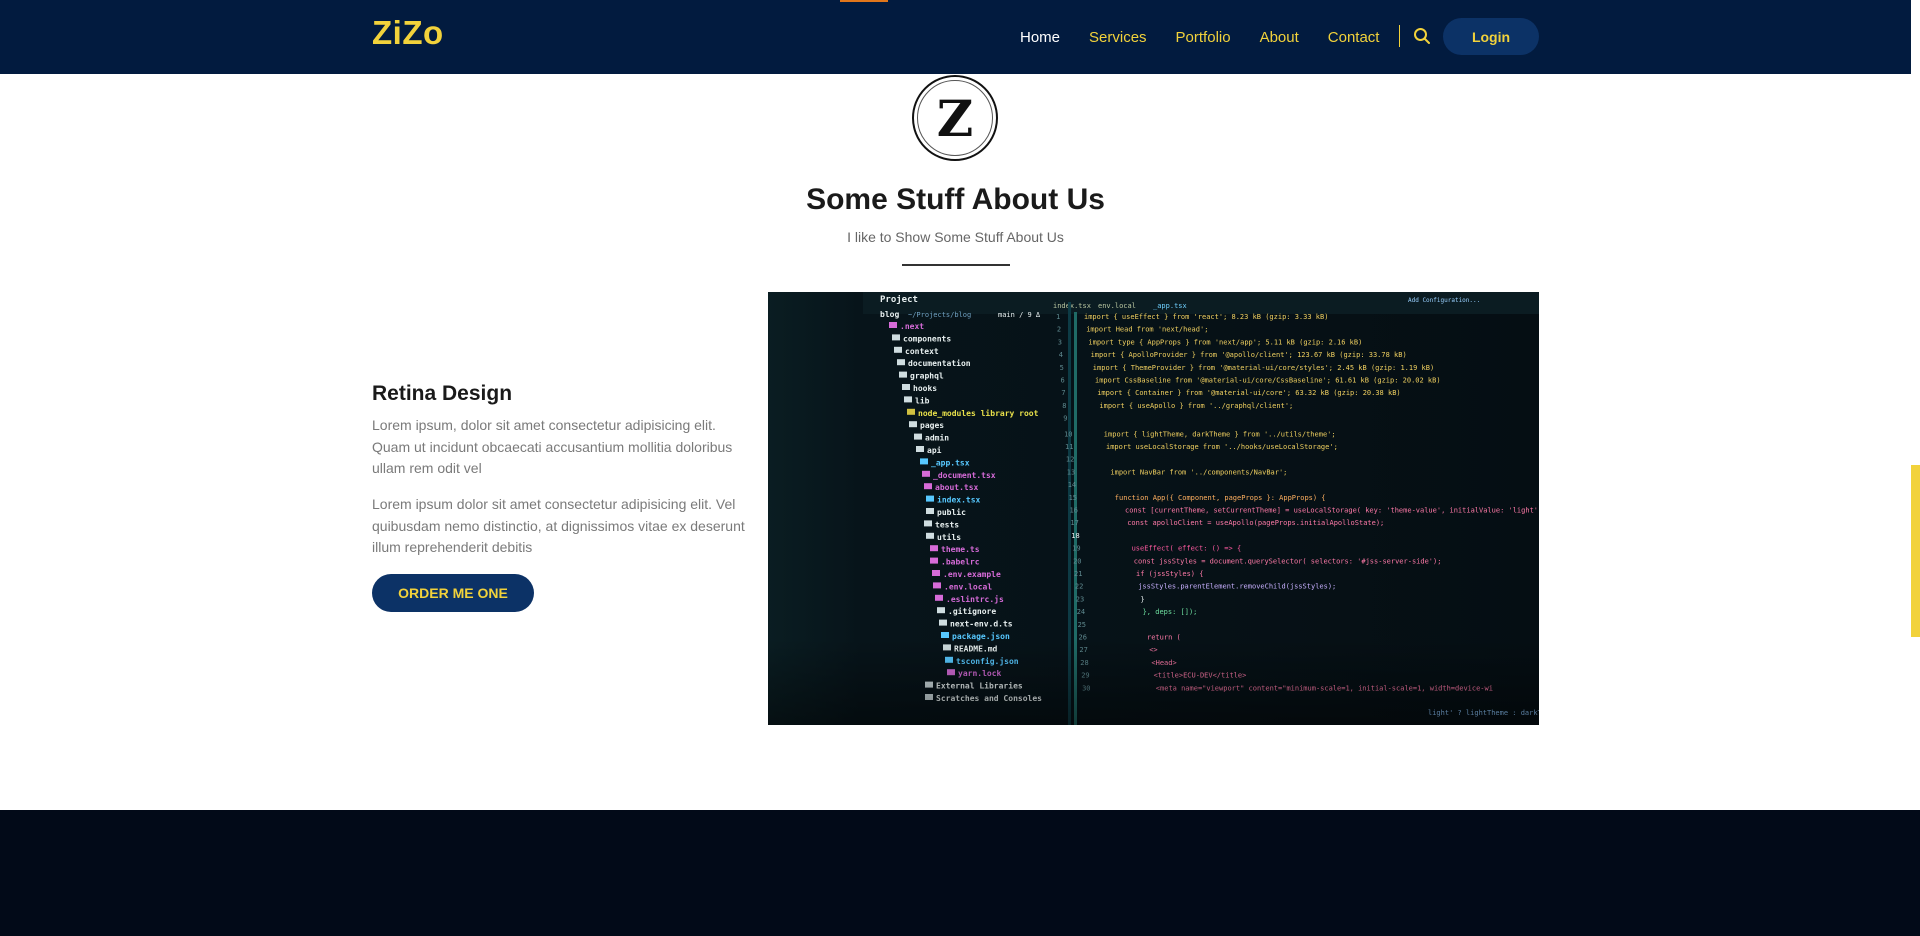 This screenshot has height=936, width=1920. I want to click on section-subtitle: I like to Show Some Stuff About Us, so click(955, 237).